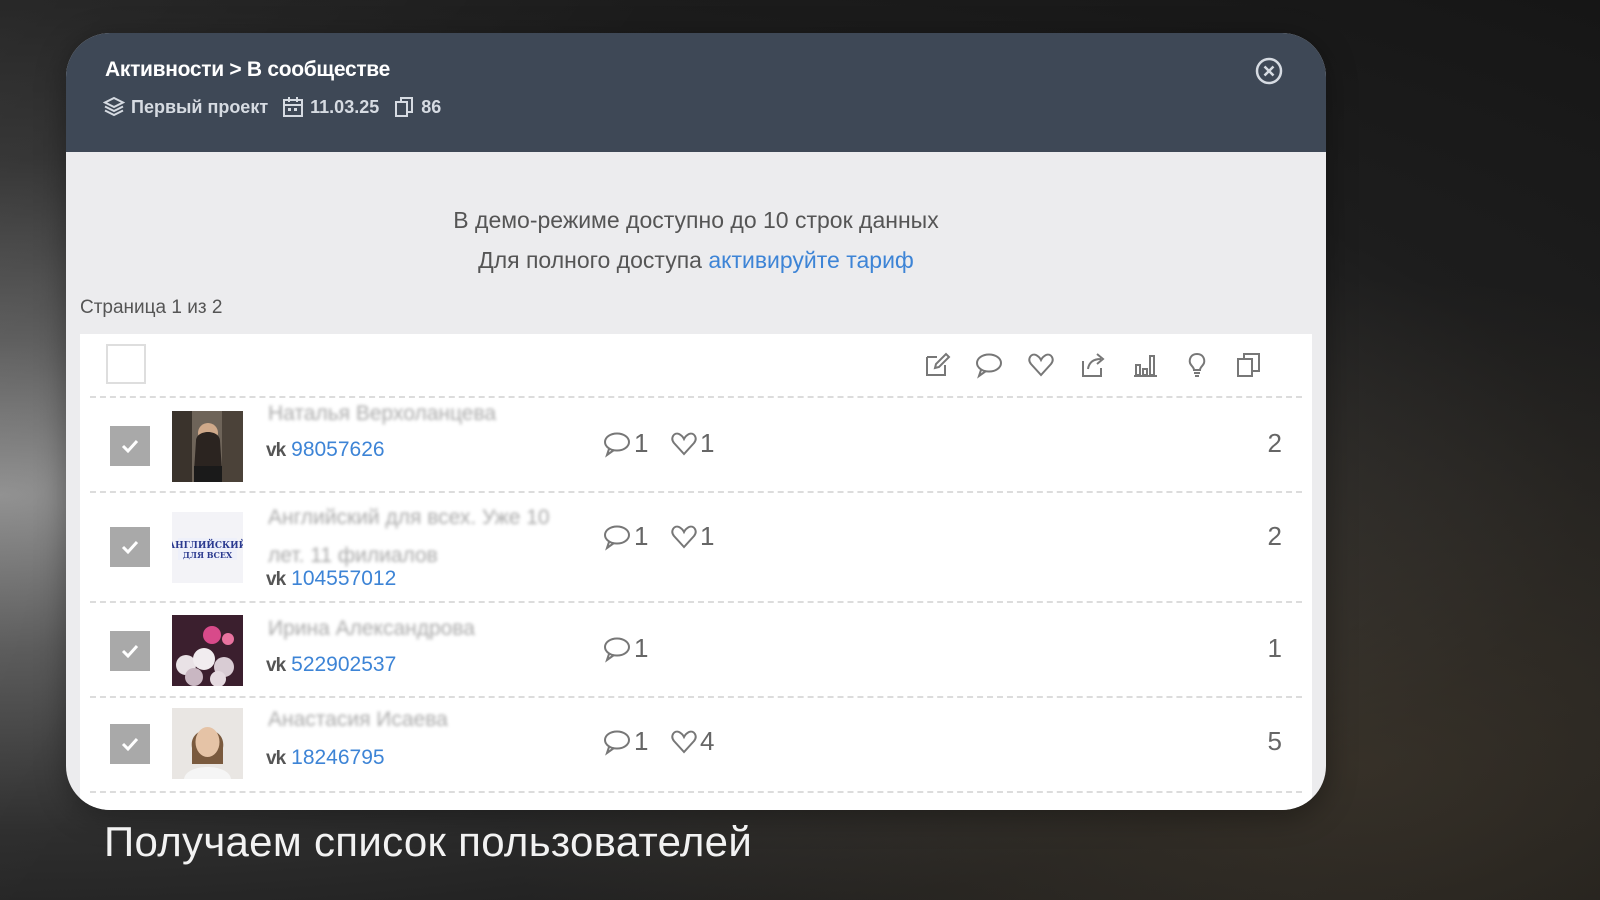  I want to click on activate-tariff-link: активируйте тариф, so click(811, 260).